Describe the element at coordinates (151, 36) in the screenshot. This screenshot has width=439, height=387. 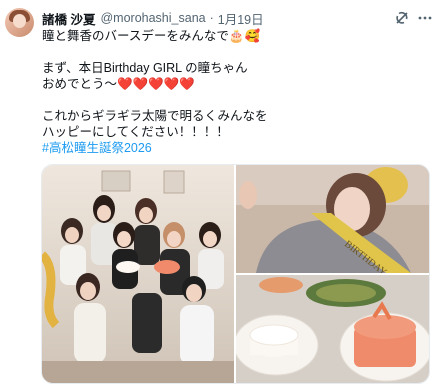
I see `post-text-line-1: 瞳と舞香のバースデーをみんなで🎂🥰` at that location.